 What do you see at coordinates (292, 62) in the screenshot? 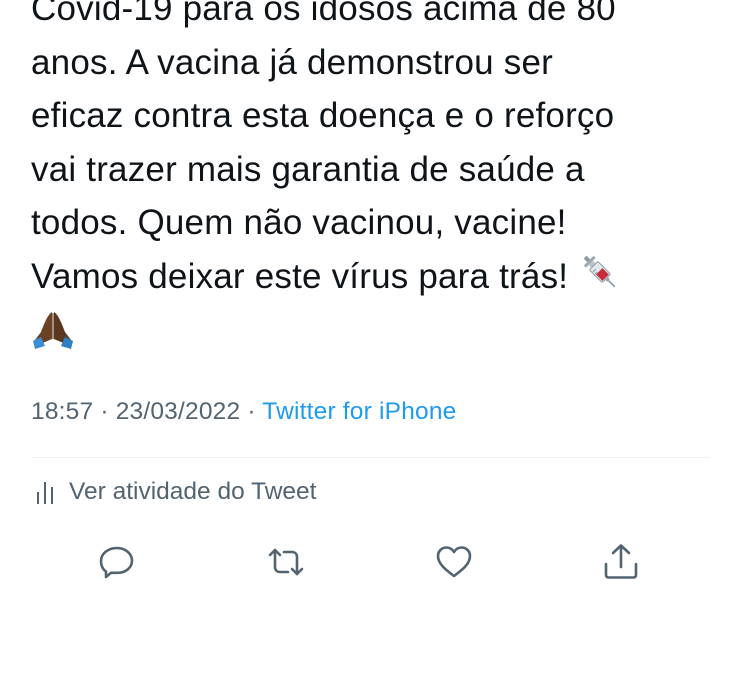
I see `tweet-line: anos. A vacina já demonstrou ser` at bounding box center [292, 62].